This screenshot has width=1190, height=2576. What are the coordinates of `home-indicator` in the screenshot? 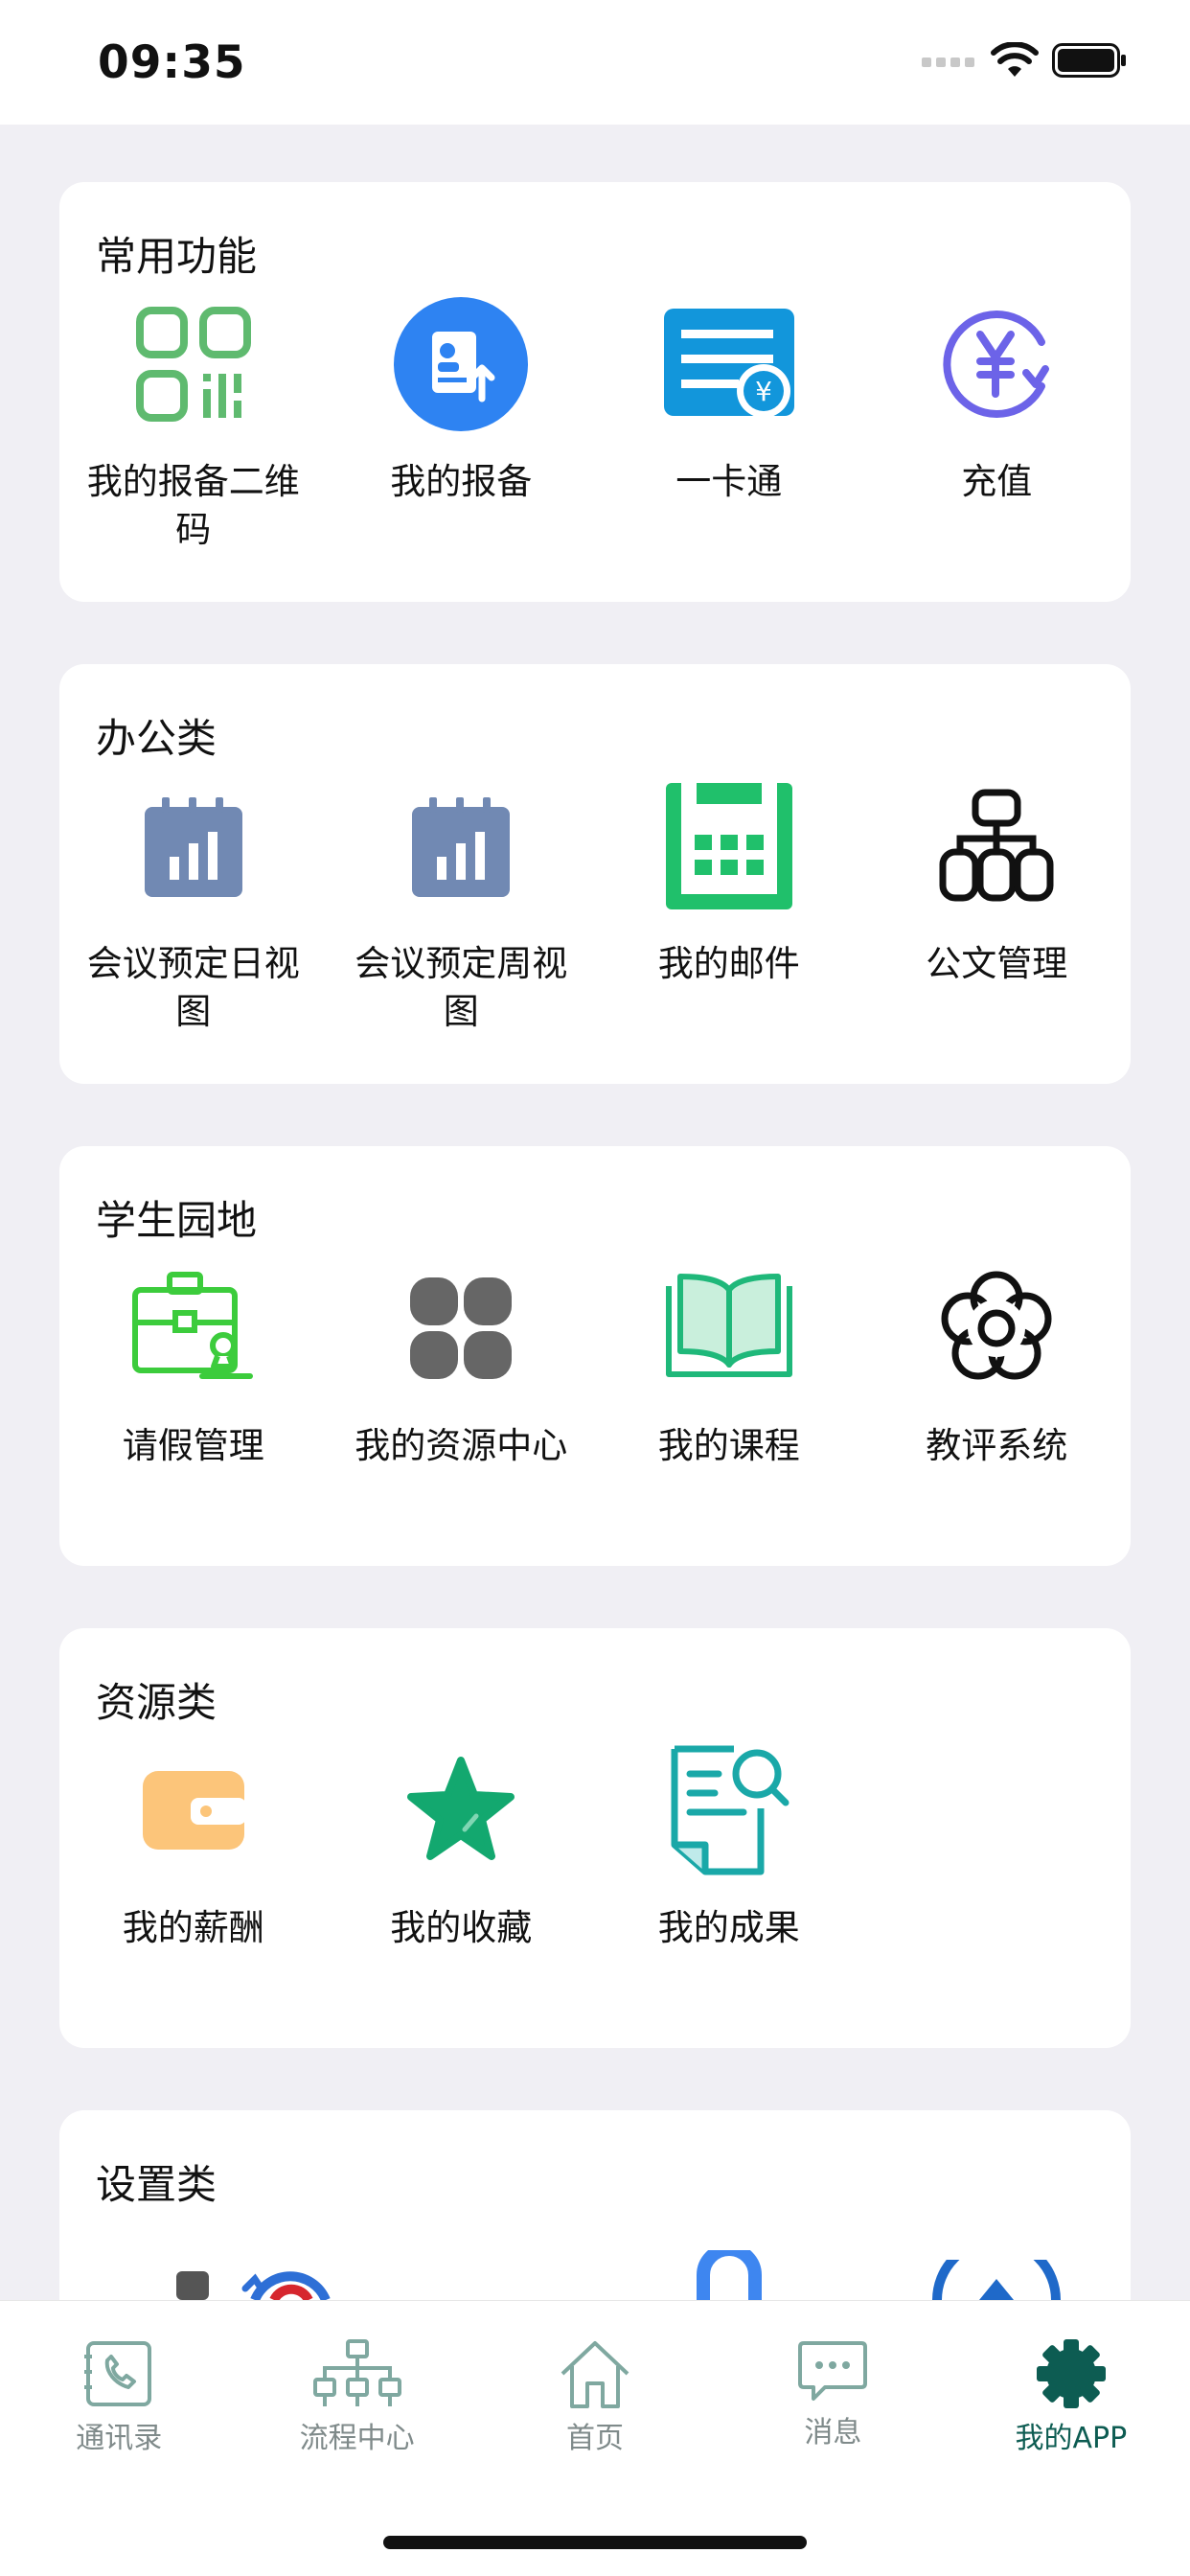 It's located at (595, 2542).